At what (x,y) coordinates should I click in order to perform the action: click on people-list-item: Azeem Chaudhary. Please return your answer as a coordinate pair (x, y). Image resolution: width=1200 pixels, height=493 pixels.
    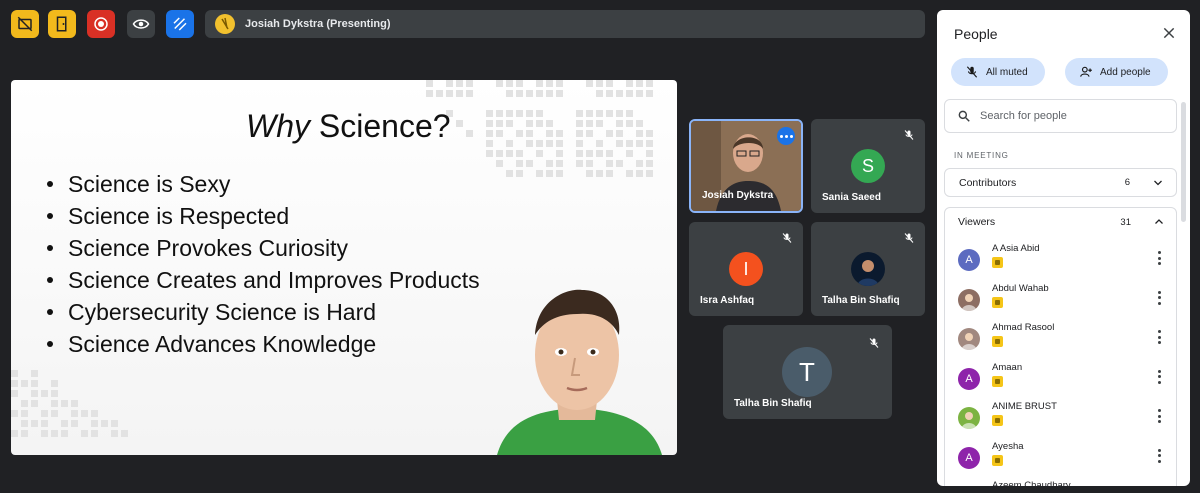
    Looking at the image, I should click on (1063, 483).